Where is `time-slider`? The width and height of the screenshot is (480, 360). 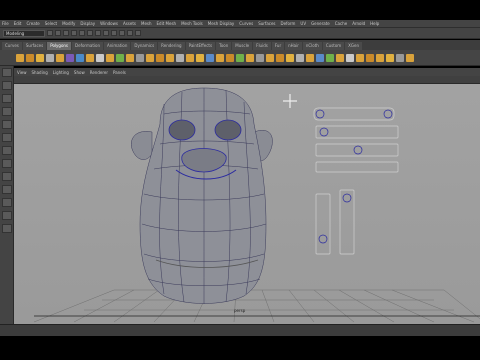
time-slider is located at coordinates (240, 330).